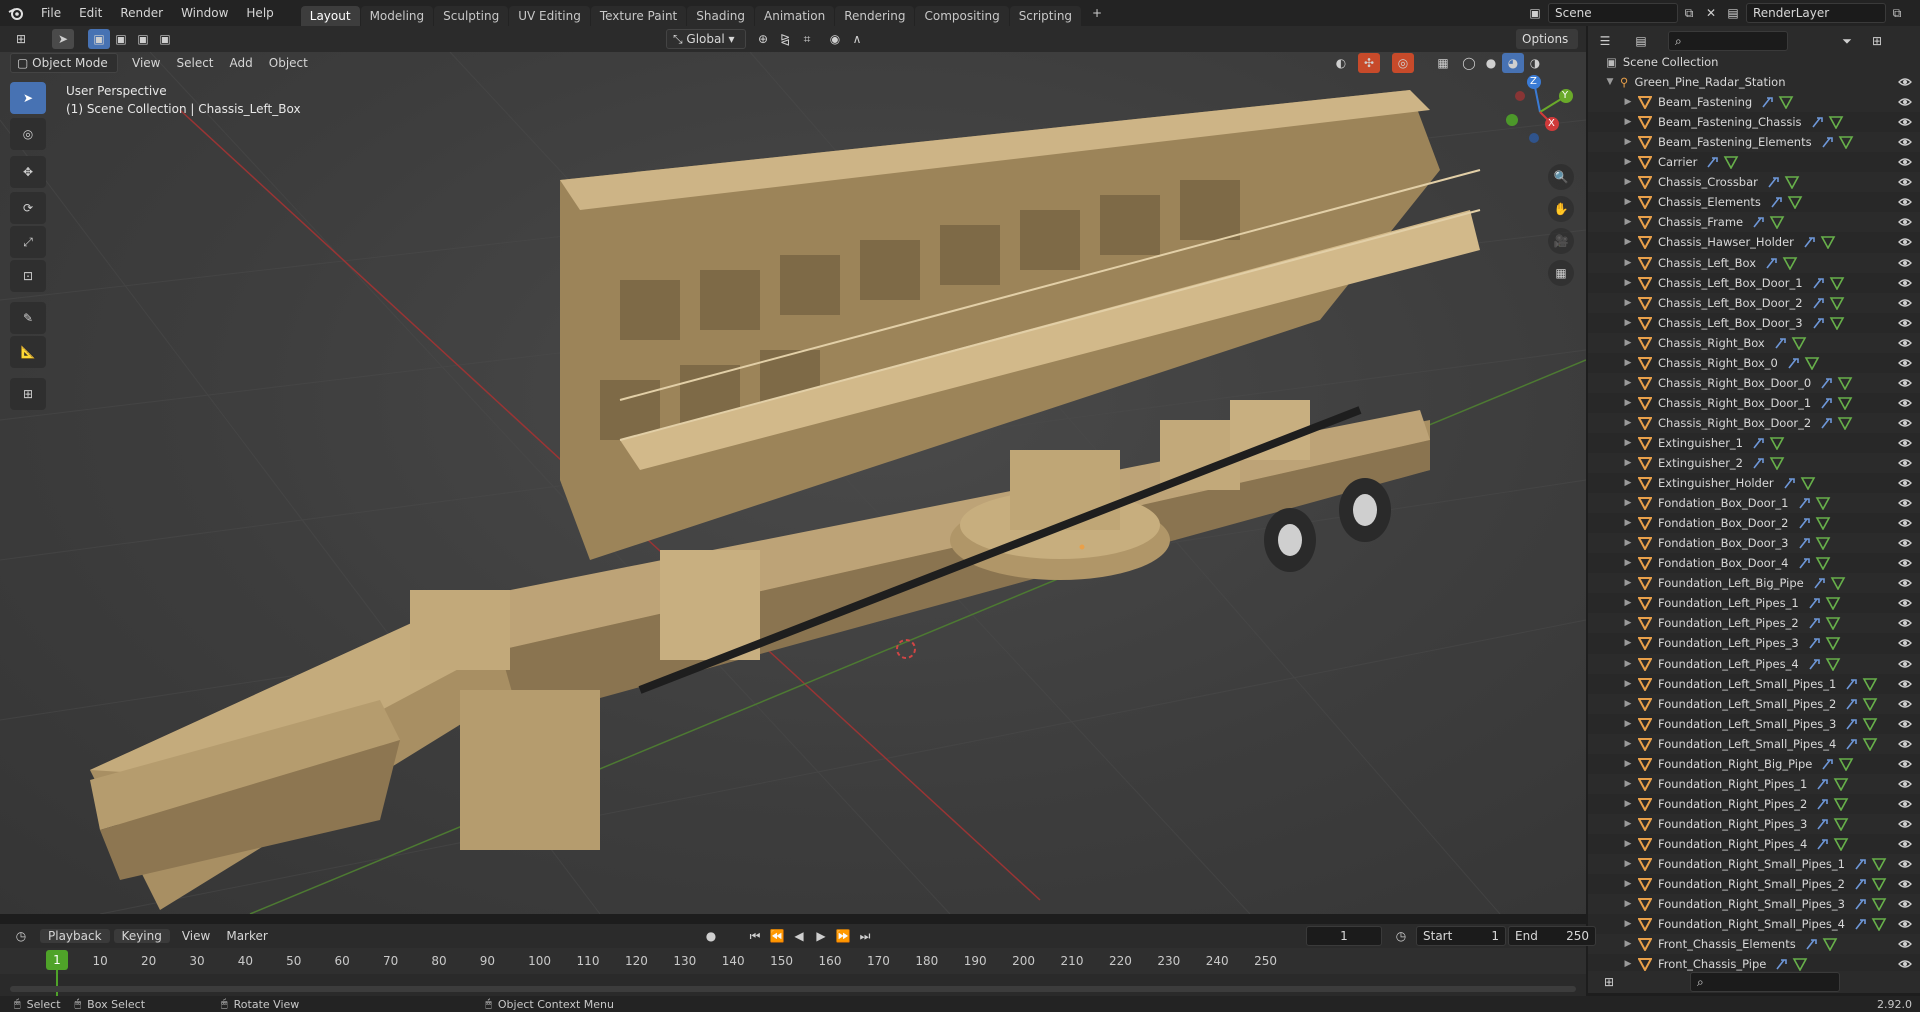  What do you see at coordinates (1561, 177) in the screenshot?
I see `zoom-button: 🔍` at bounding box center [1561, 177].